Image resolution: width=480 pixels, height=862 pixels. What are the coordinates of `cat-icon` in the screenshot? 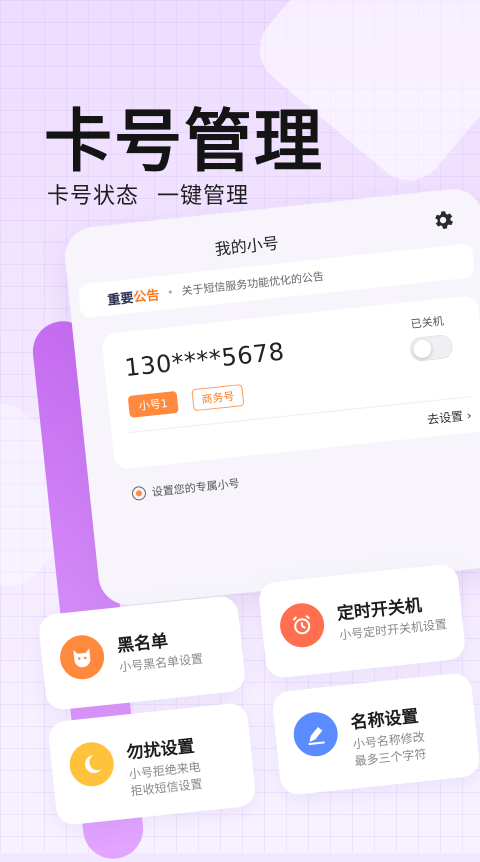 It's located at (82, 657).